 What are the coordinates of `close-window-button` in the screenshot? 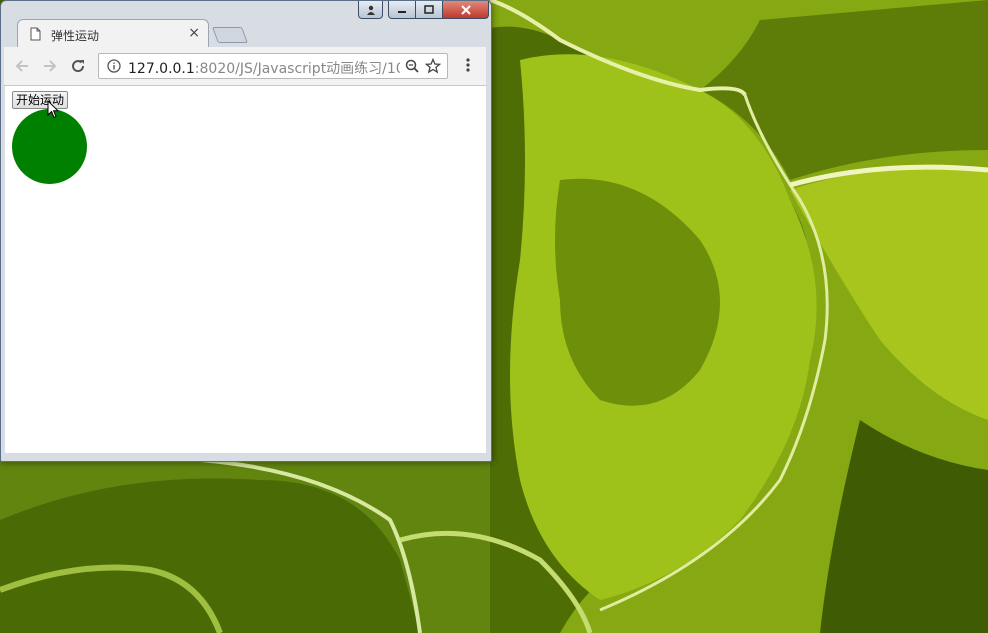 It's located at (466, 10).